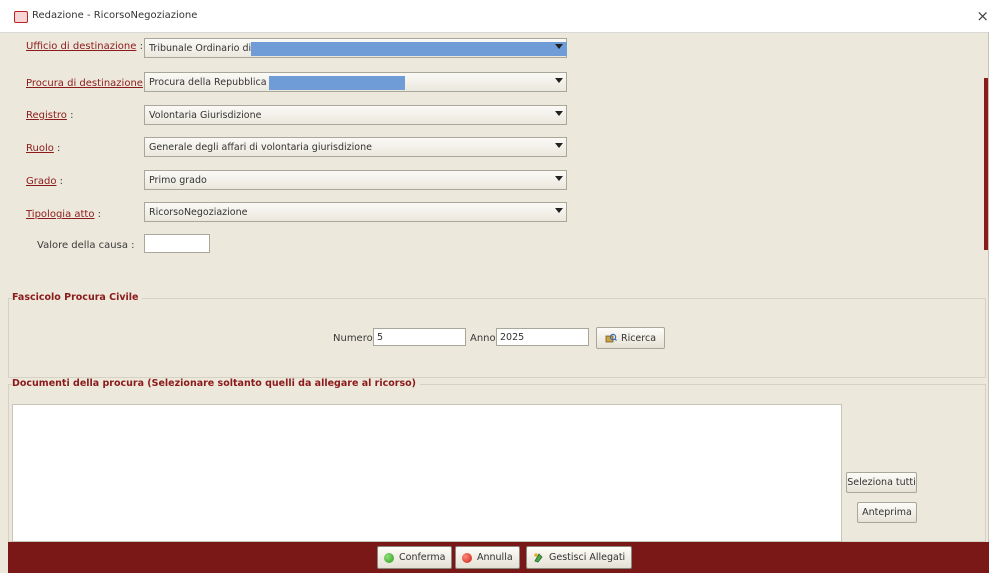  I want to click on attachments-icon, so click(538, 557).